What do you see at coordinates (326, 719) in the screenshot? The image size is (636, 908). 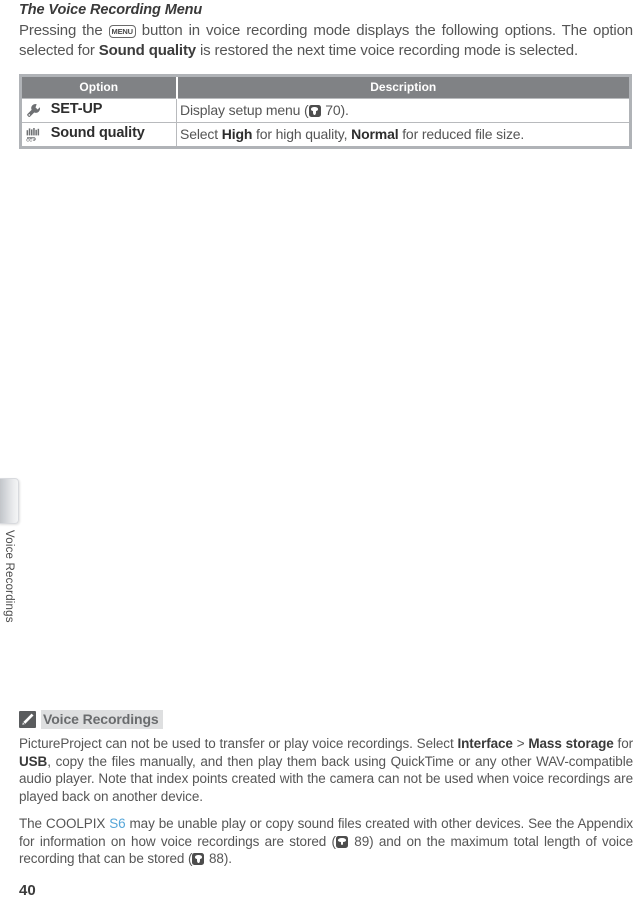 I see `note-header: Voice Recordings` at bounding box center [326, 719].